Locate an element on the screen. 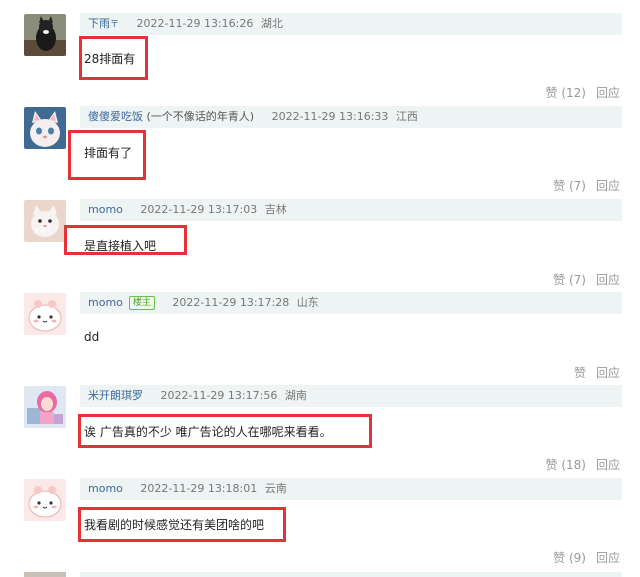 The image size is (640, 577). comment-text: dd is located at coordinates (92, 337).